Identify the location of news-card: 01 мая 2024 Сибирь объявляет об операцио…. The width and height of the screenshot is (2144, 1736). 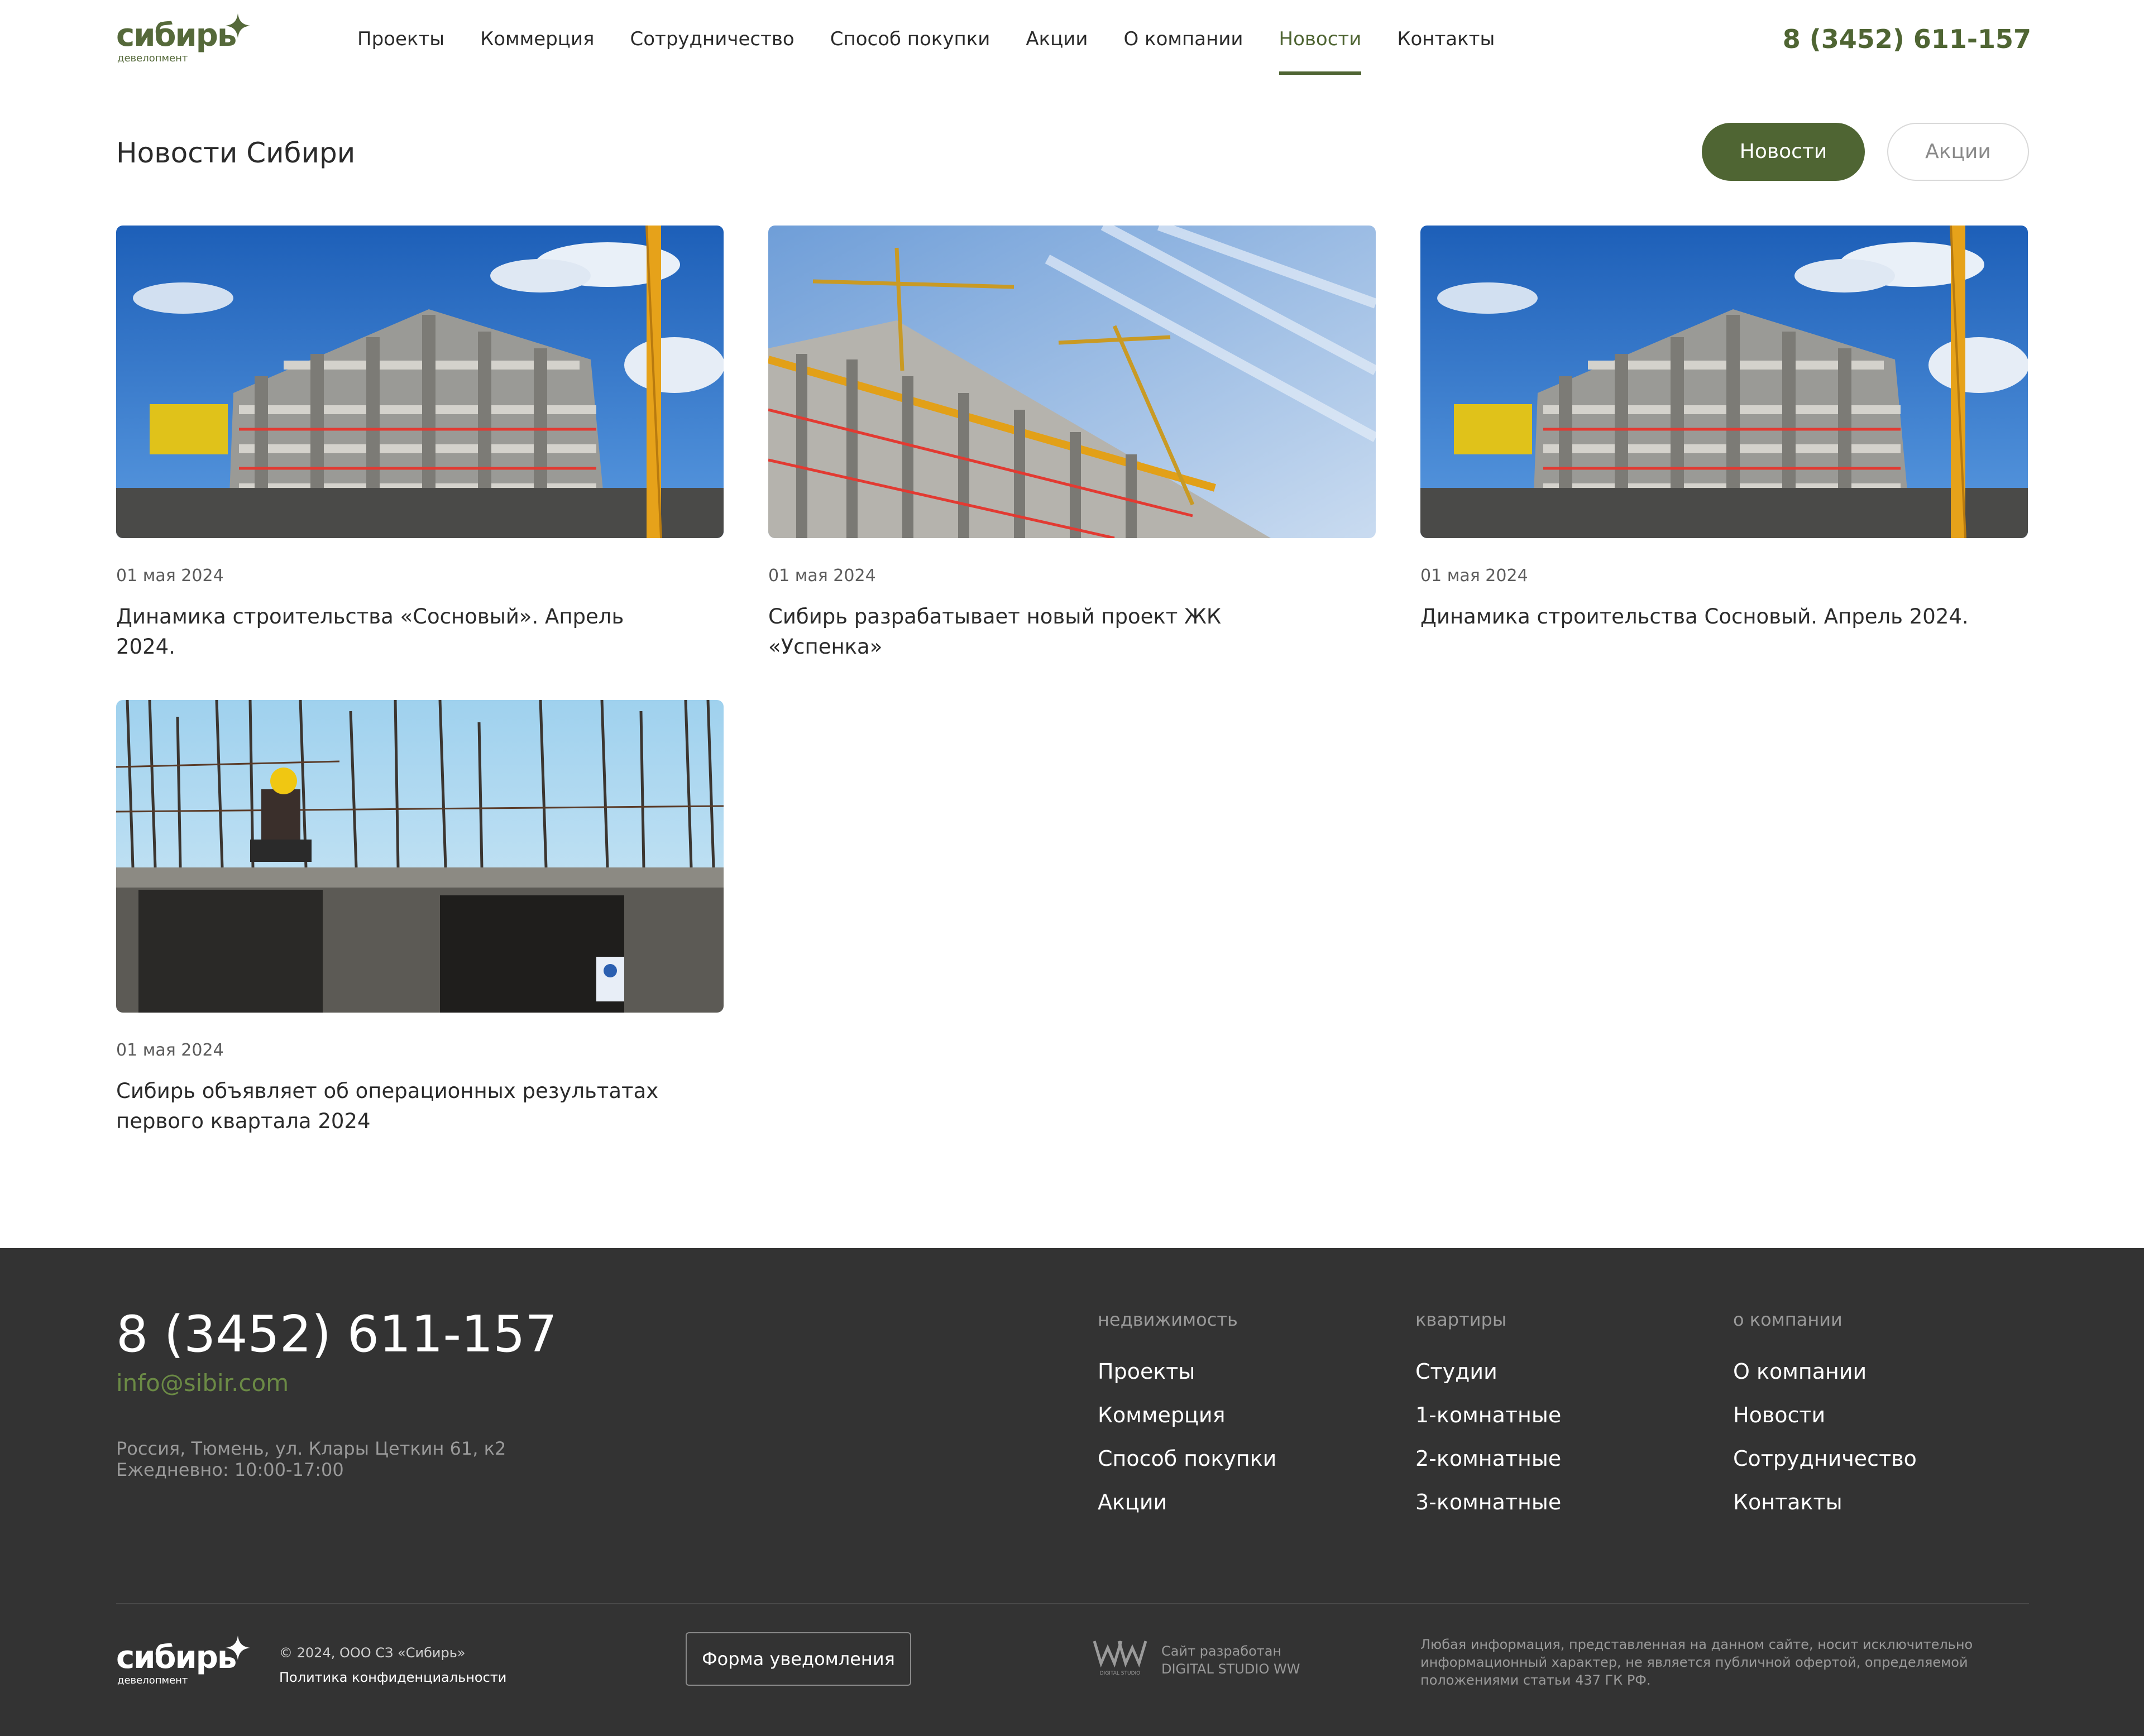
(420, 918).